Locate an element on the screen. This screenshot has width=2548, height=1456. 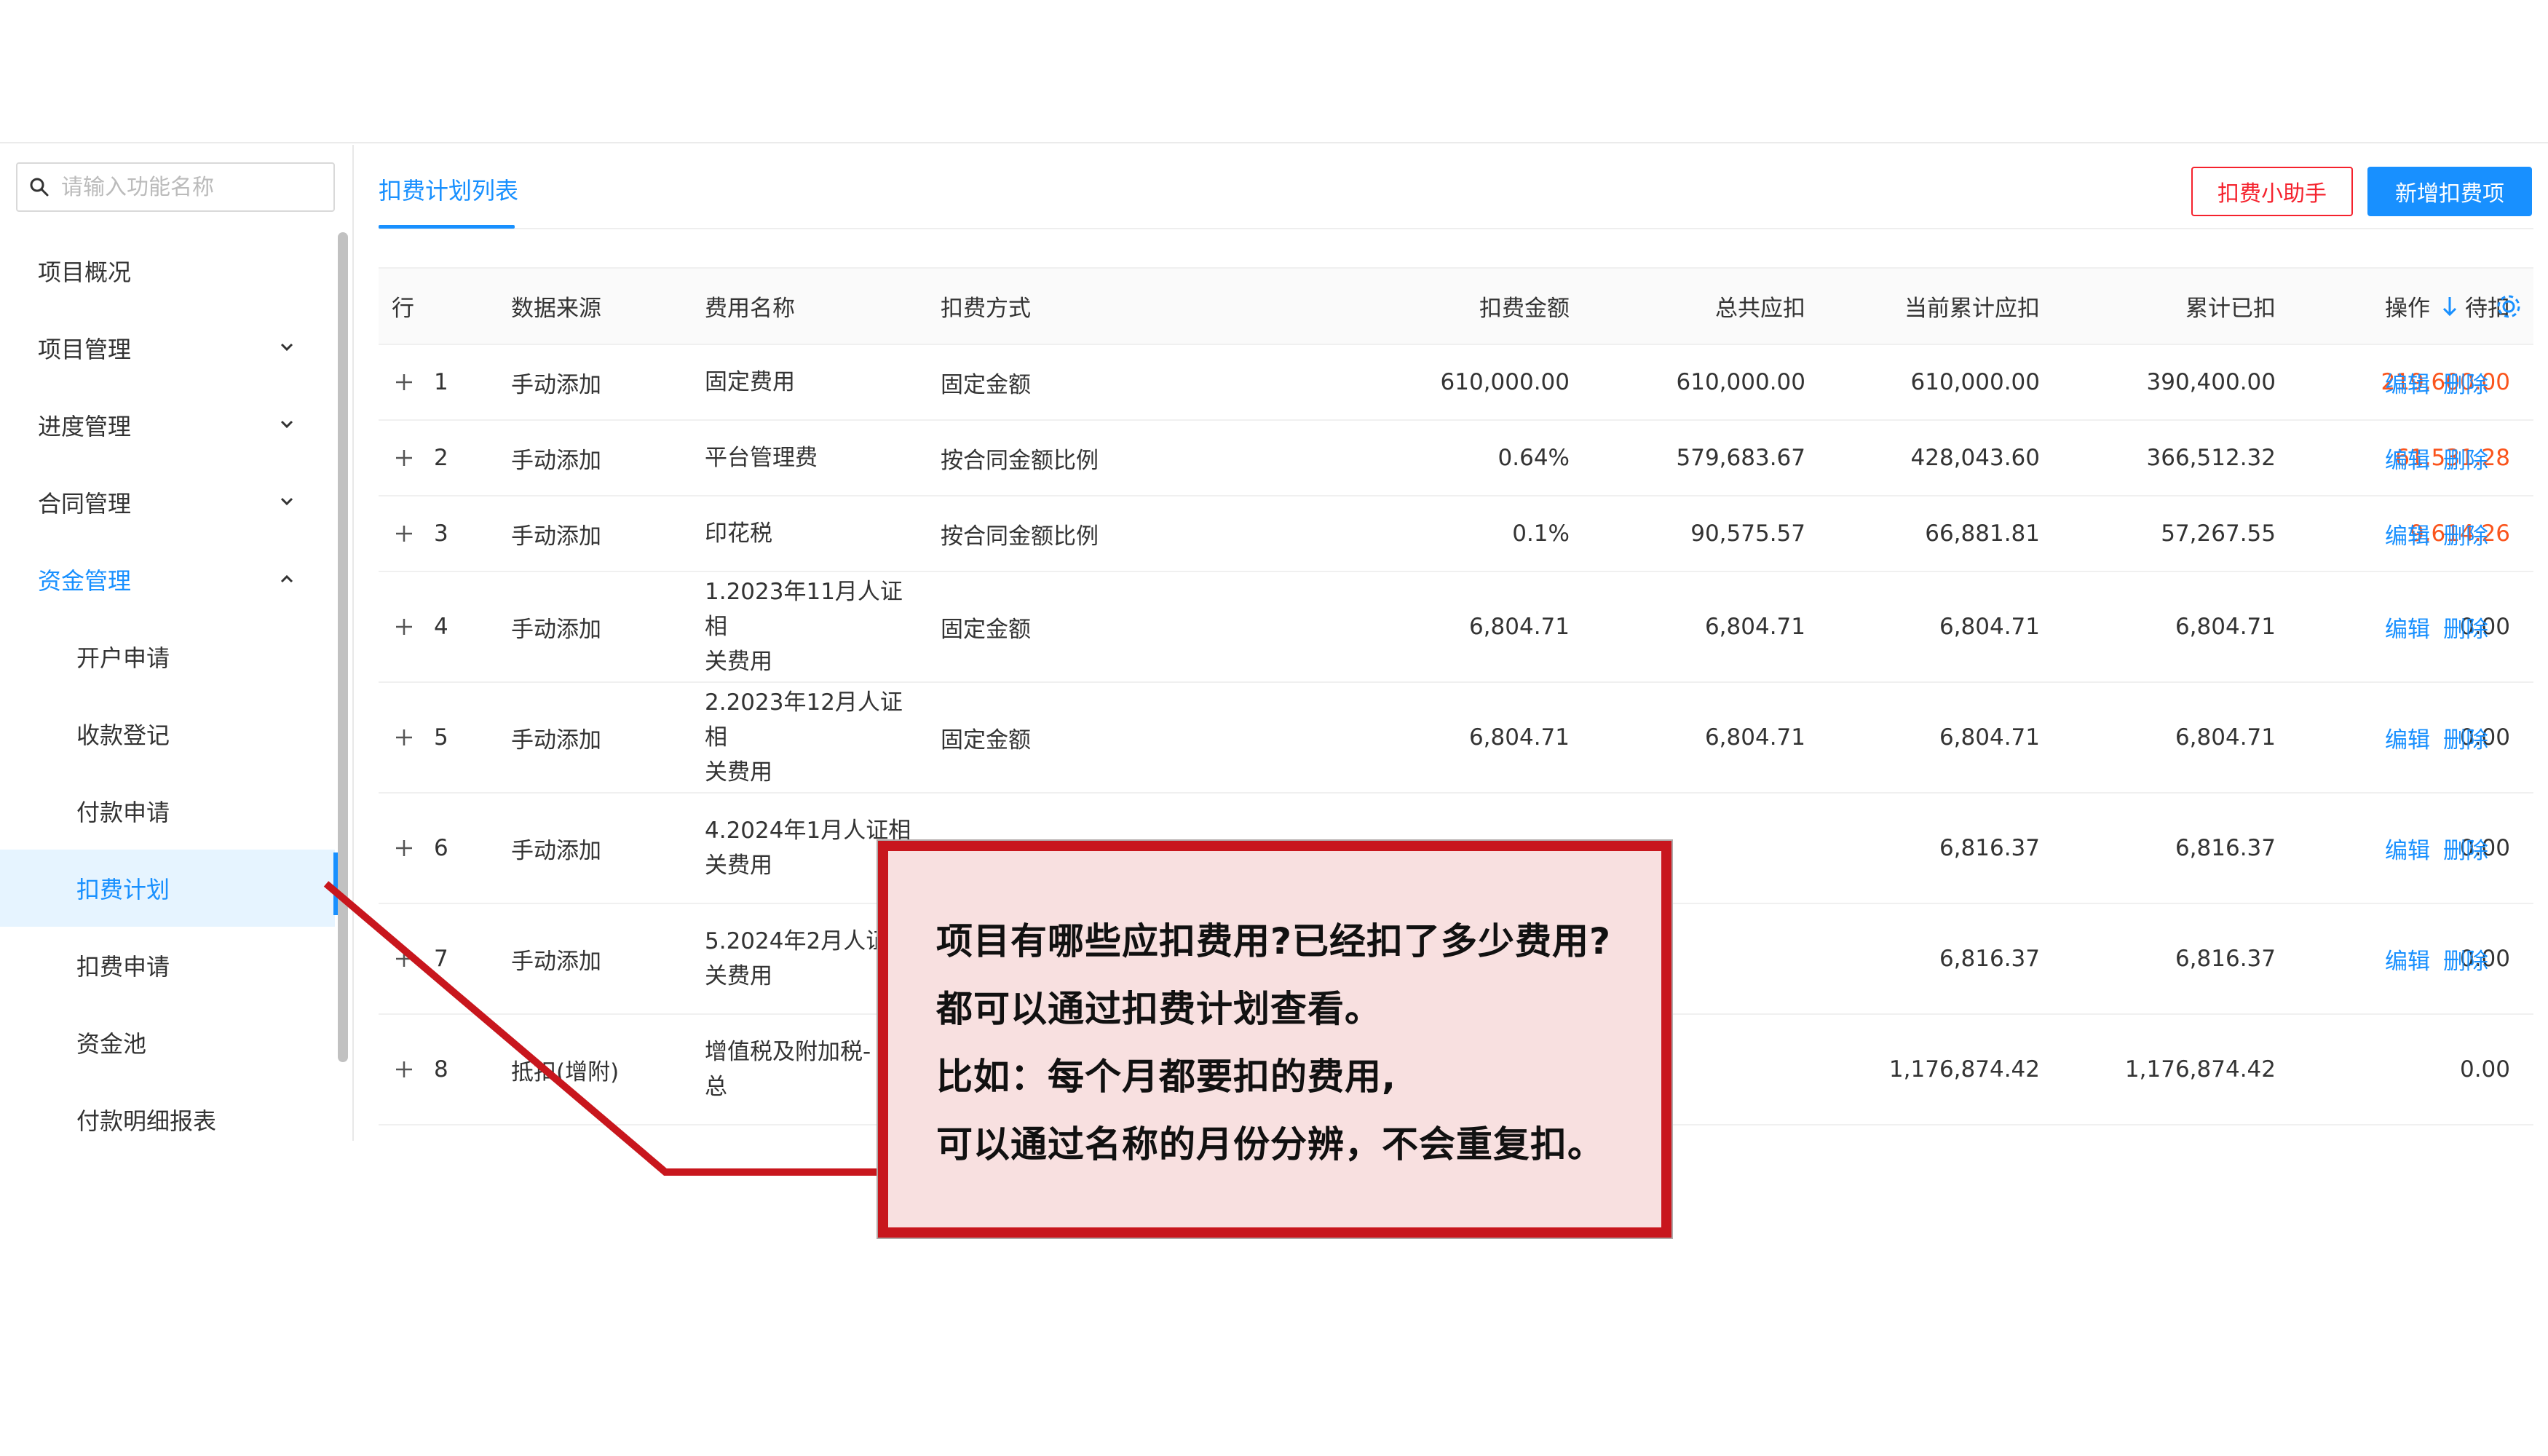
sidebar-item-label: 扣费计划 is located at coordinates (123, 889).